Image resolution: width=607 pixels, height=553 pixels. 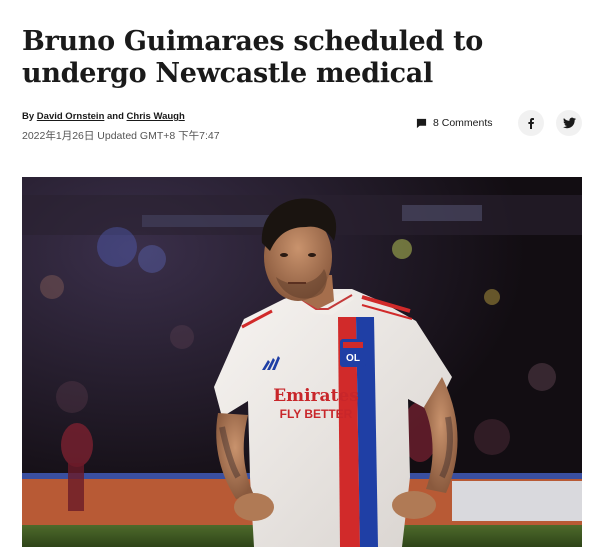 I want to click on shirt-sponsor-text: Emirates, so click(x=316, y=396).